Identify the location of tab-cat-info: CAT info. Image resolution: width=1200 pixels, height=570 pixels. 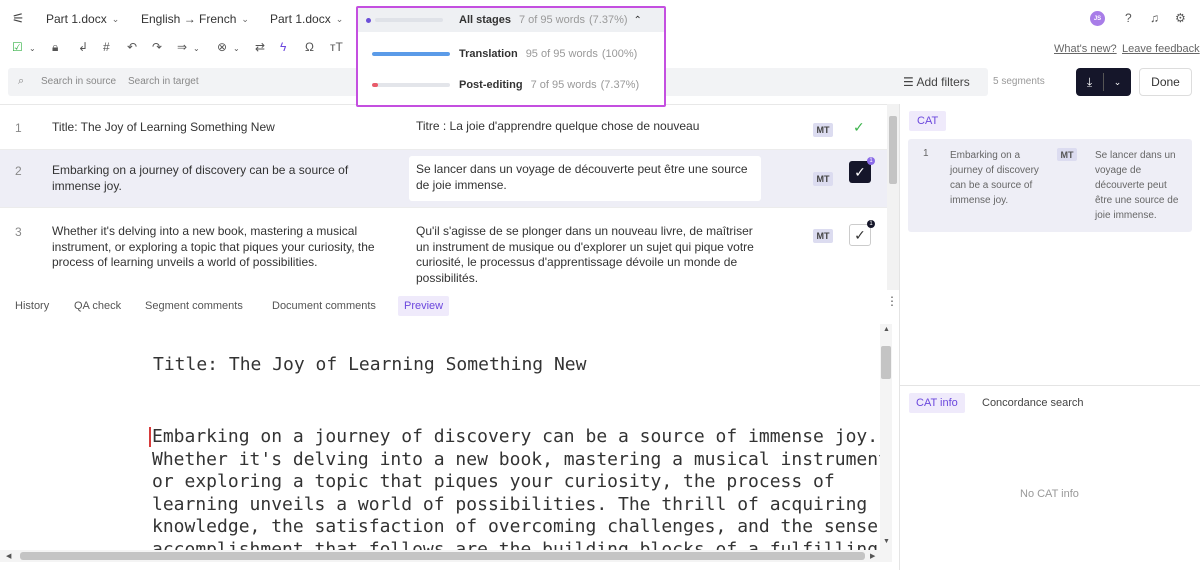
(937, 403).